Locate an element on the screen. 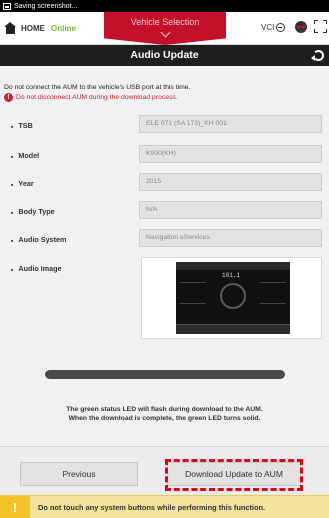 This screenshot has height=518, width=329. vci-status: VCI is located at coordinates (273, 27).